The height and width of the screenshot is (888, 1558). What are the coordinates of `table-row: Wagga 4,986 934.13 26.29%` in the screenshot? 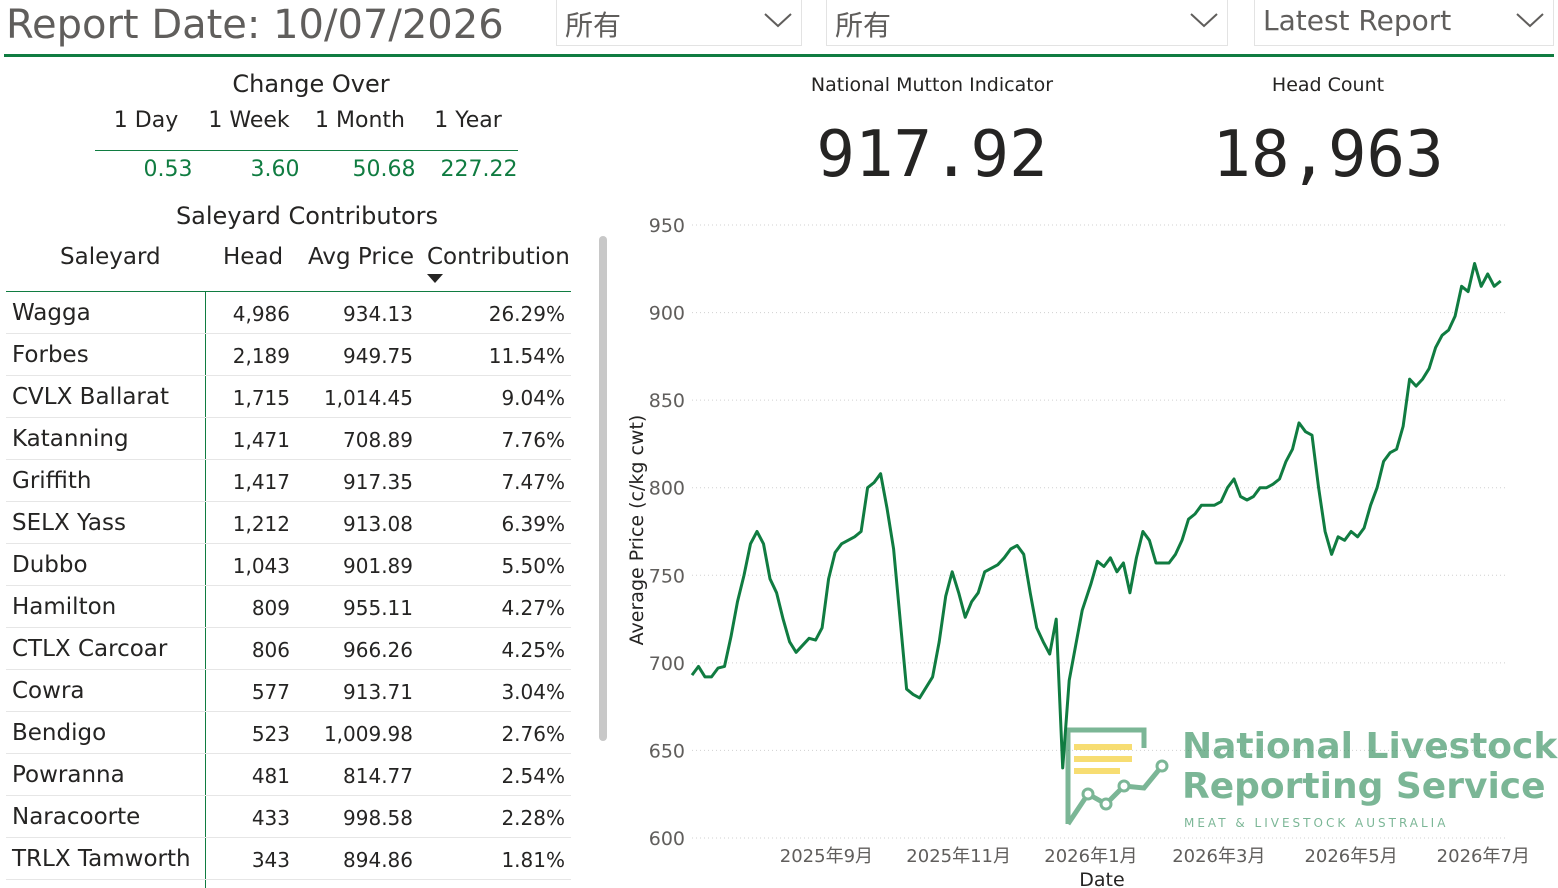 It's located at (288, 313).